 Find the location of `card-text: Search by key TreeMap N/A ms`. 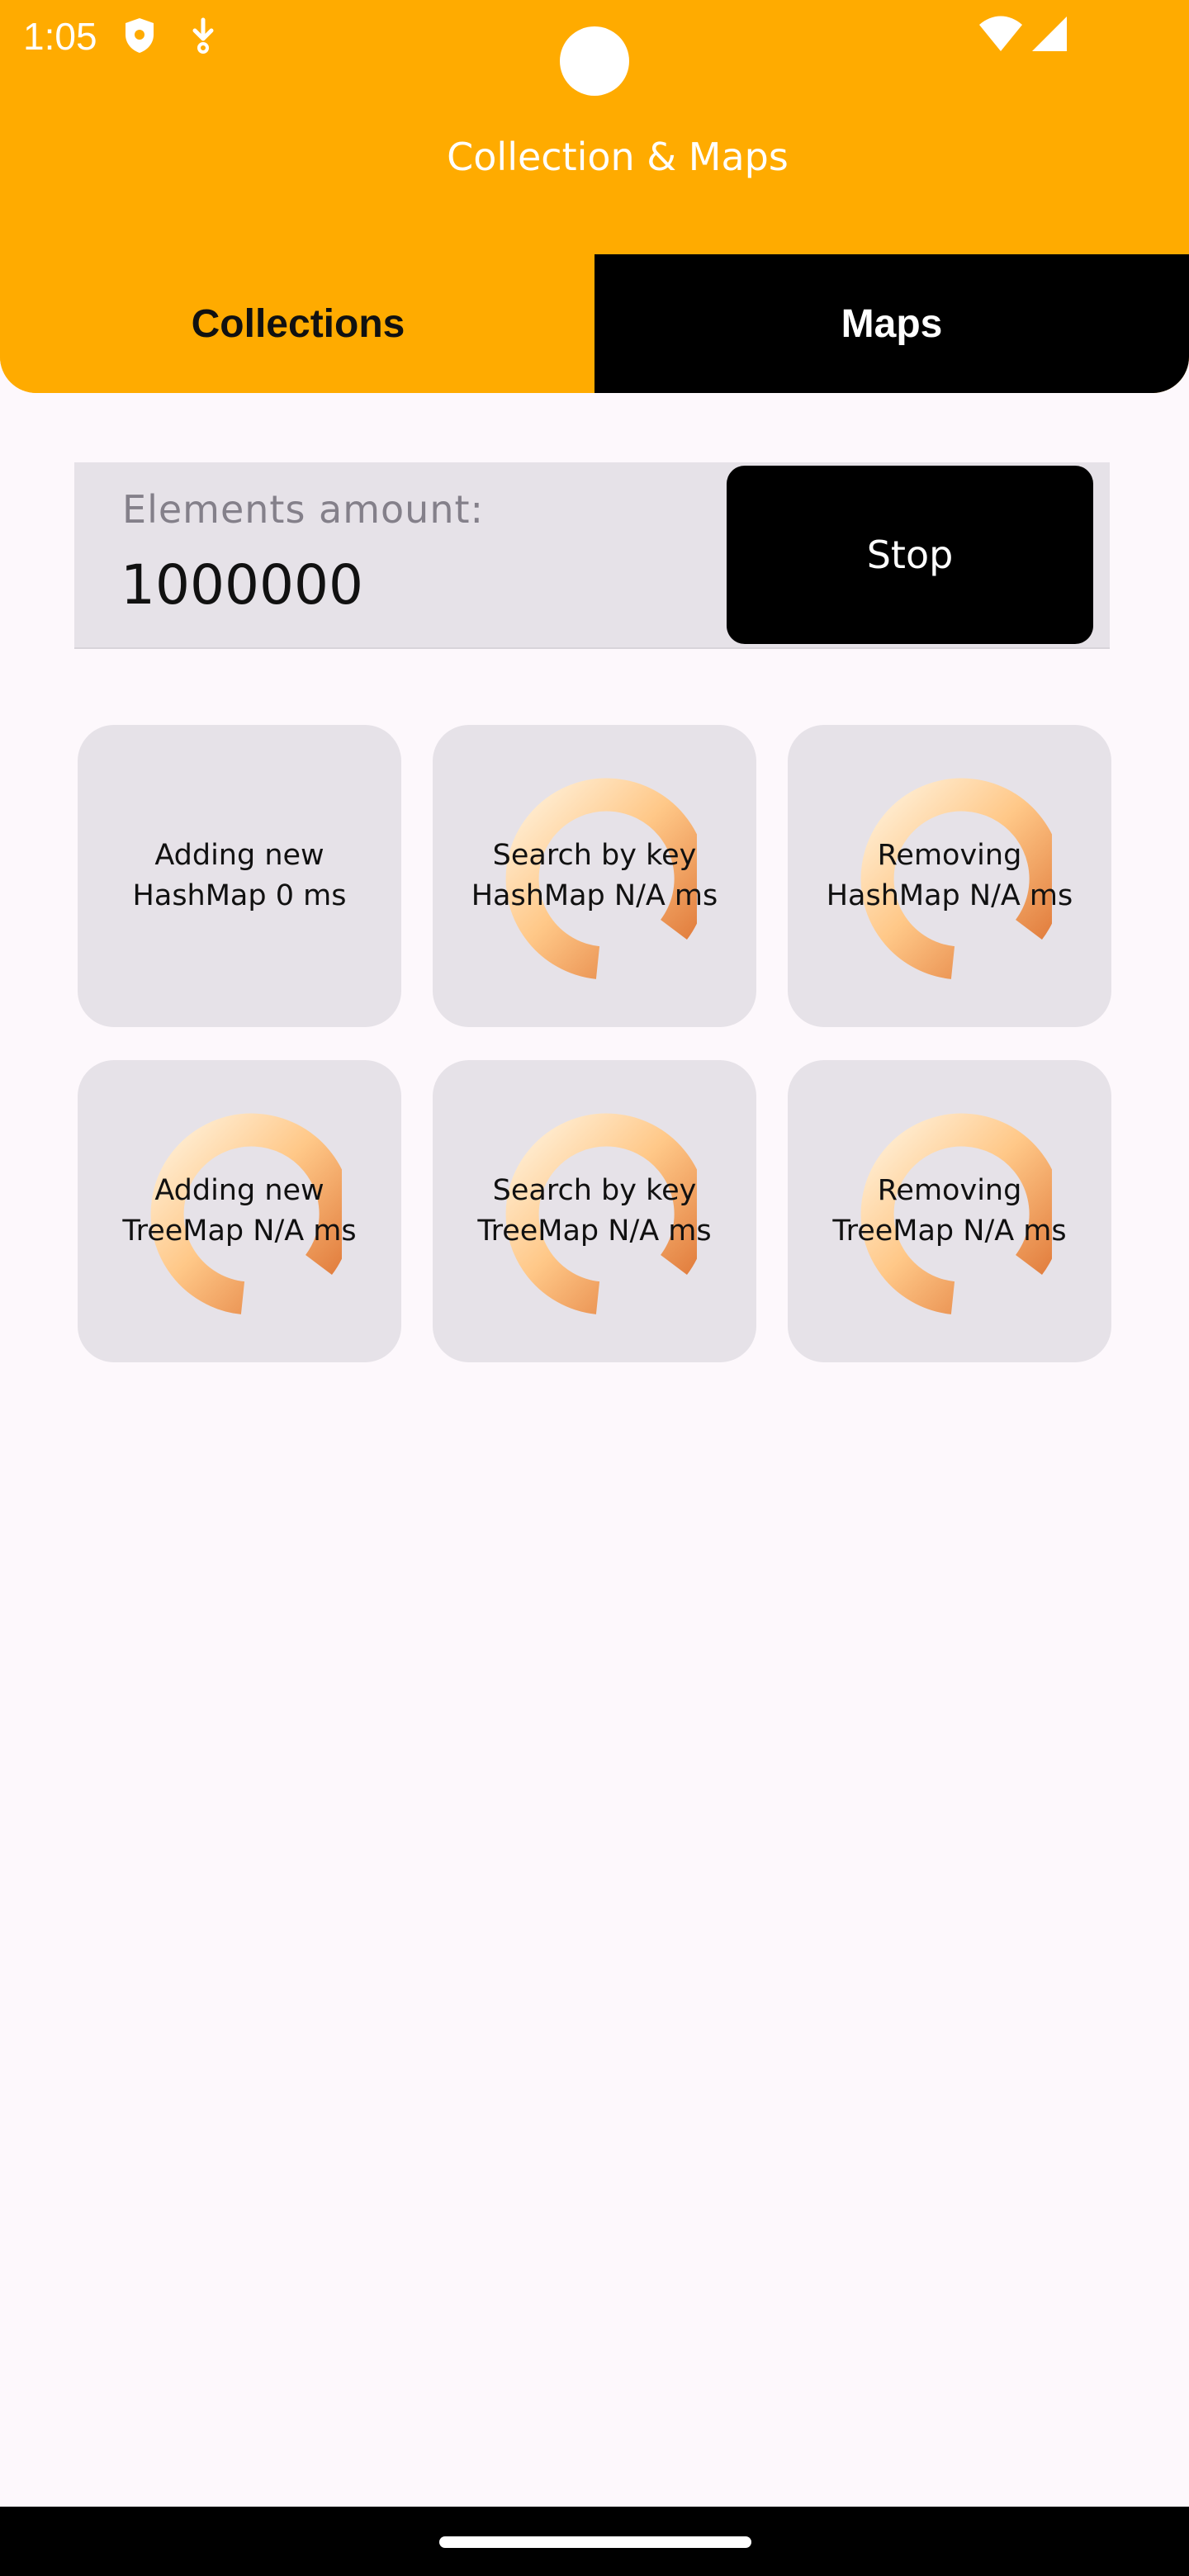

card-text: Search by key TreeMap N/A ms is located at coordinates (594, 1211).